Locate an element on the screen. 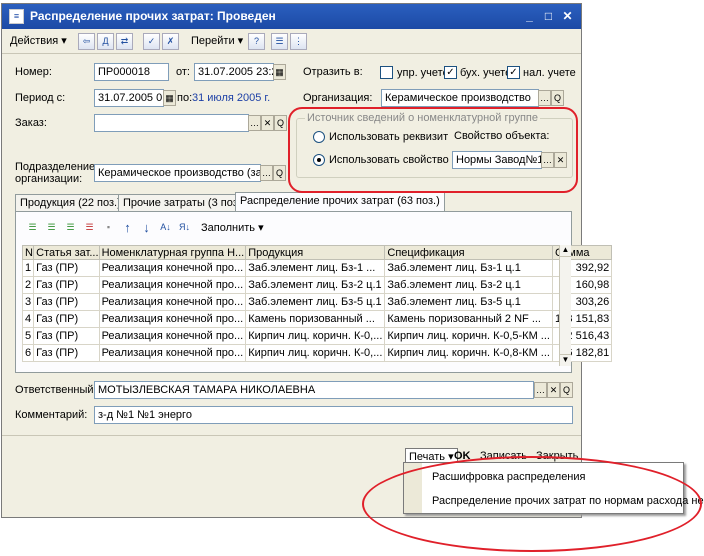  highlight-source-group is located at coordinates (433, 150).